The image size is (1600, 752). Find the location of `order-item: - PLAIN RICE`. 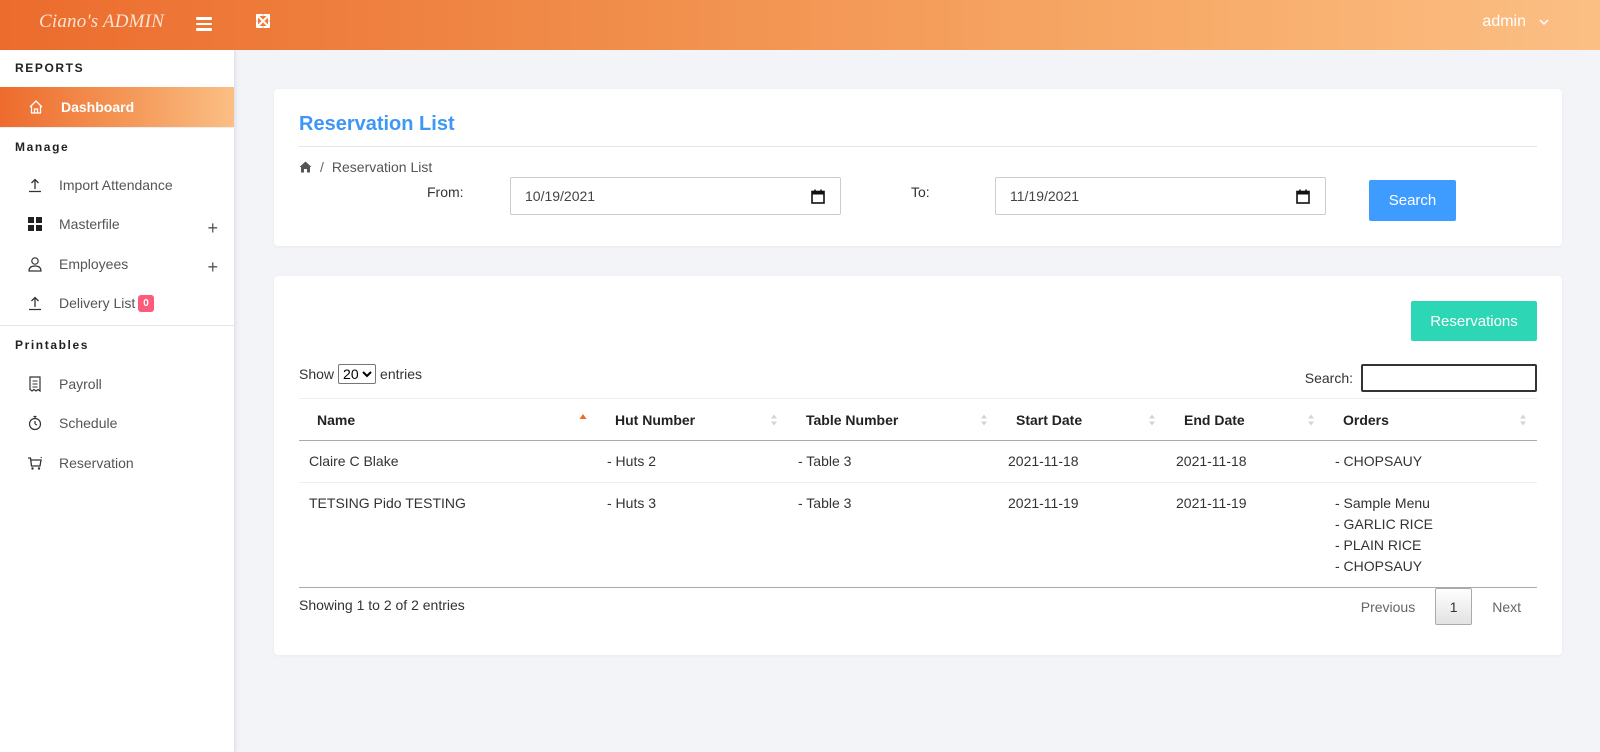

order-item: - PLAIN RICE is located at coordinates (1378, 545).